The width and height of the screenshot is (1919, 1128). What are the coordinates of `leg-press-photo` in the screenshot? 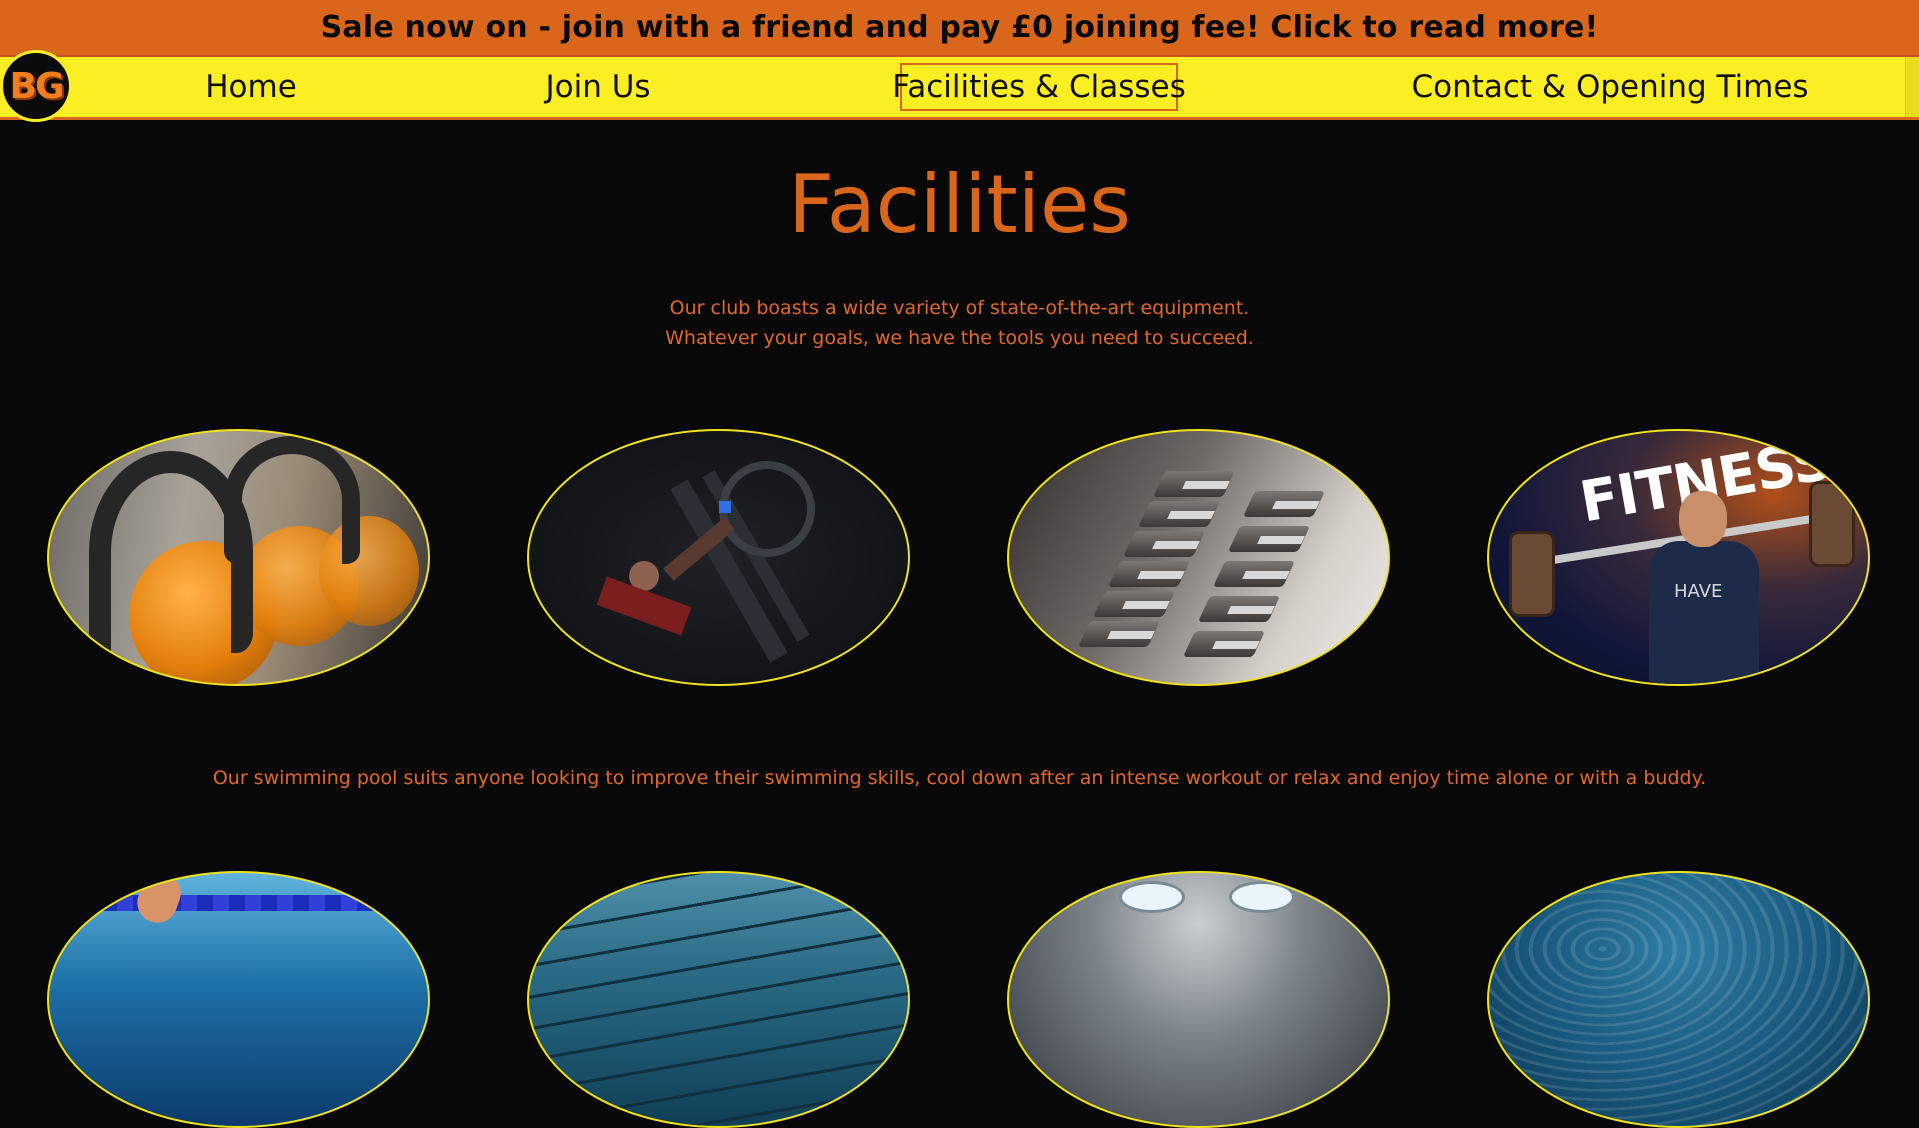 It's located at (718, 557).